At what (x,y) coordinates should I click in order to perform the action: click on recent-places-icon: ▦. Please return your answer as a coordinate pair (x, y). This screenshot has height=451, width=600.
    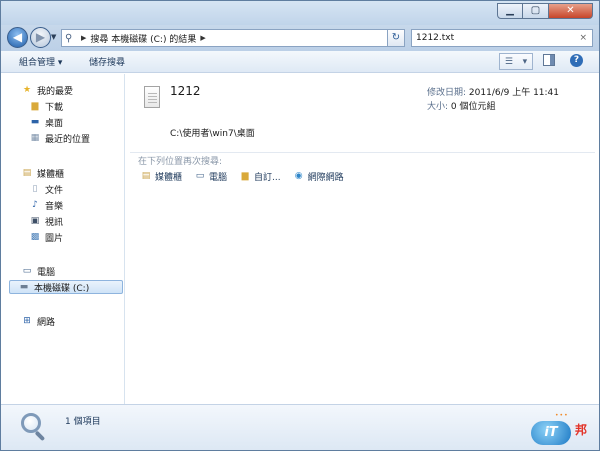
    Looking at the image, I should click on (35, 137).